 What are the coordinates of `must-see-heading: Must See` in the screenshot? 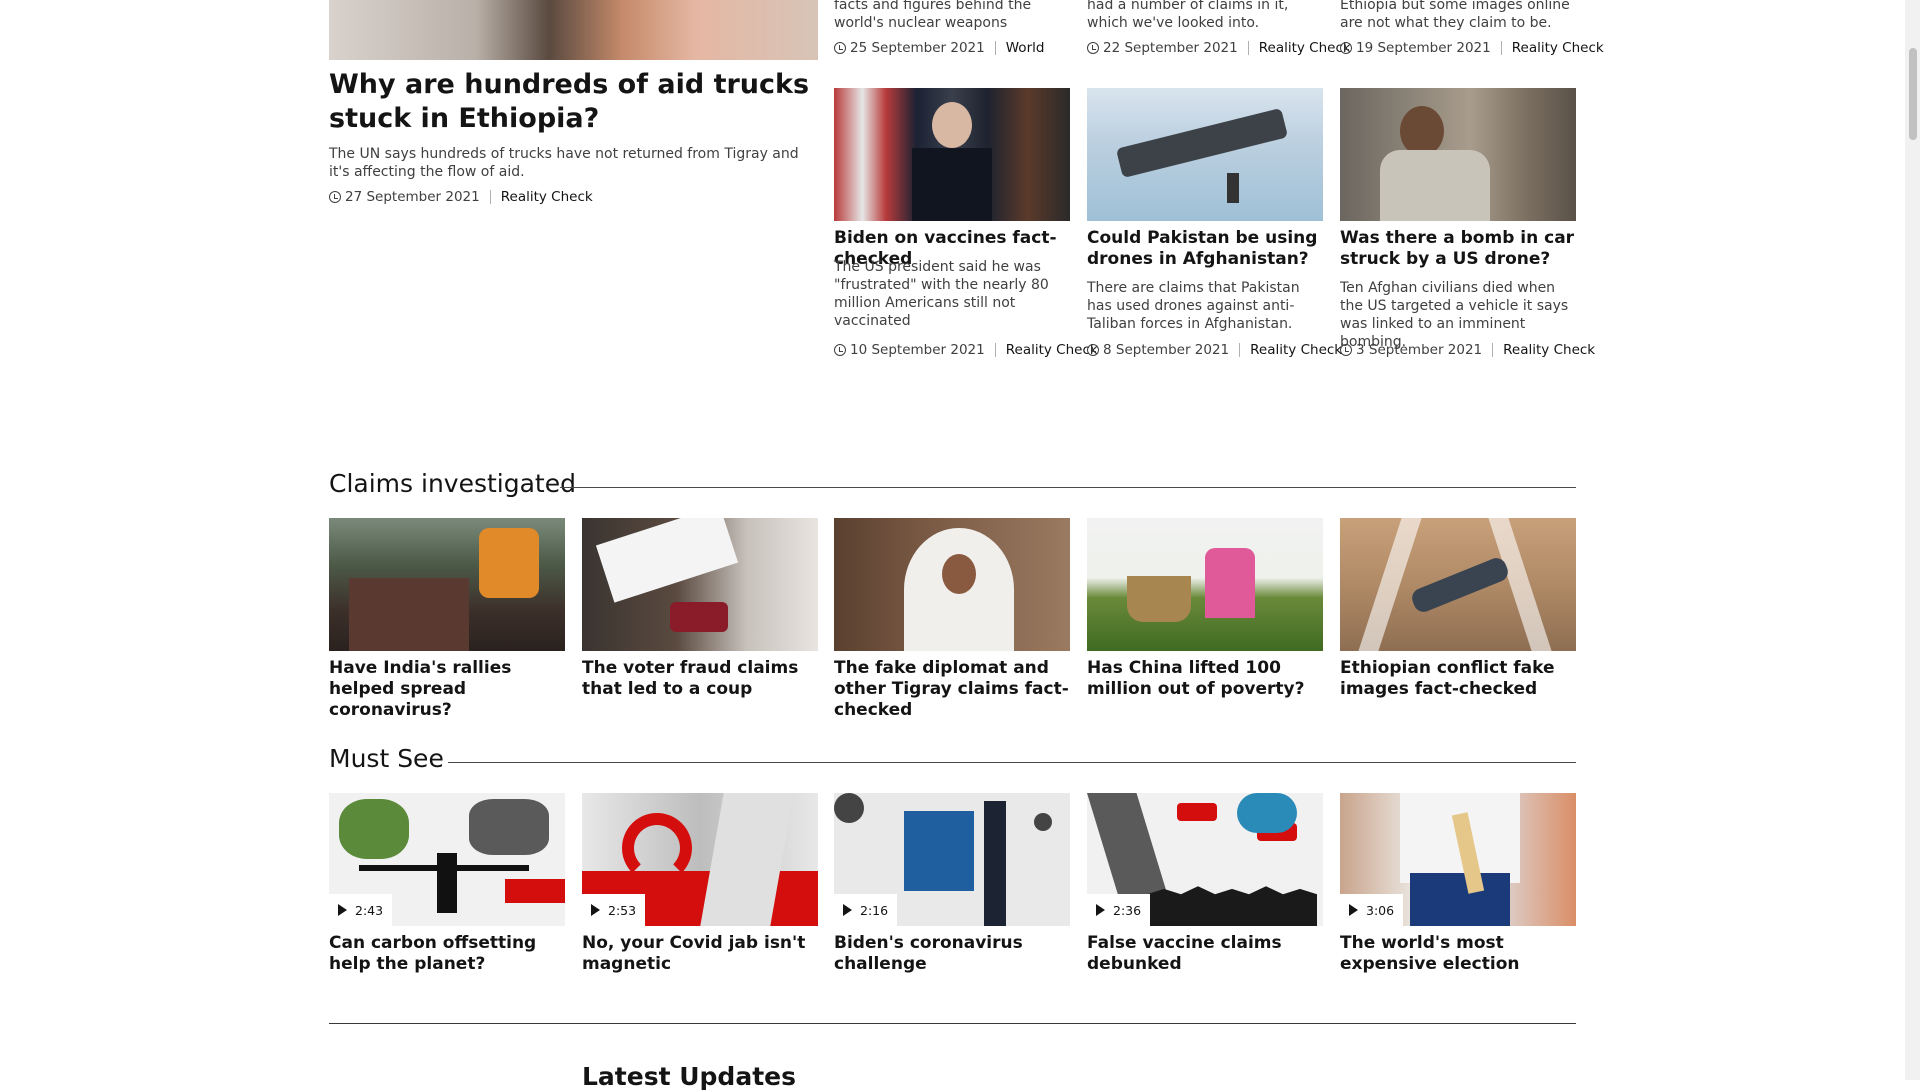 It's located at (386, 758).